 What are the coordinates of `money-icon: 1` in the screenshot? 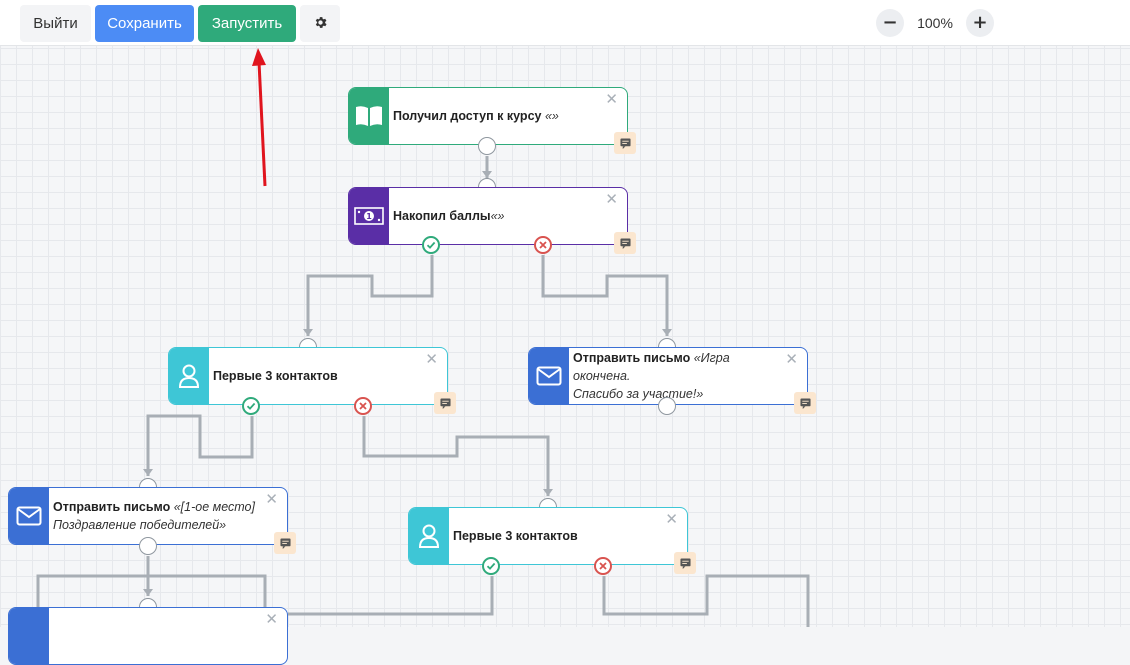 It's located at (369, 216).